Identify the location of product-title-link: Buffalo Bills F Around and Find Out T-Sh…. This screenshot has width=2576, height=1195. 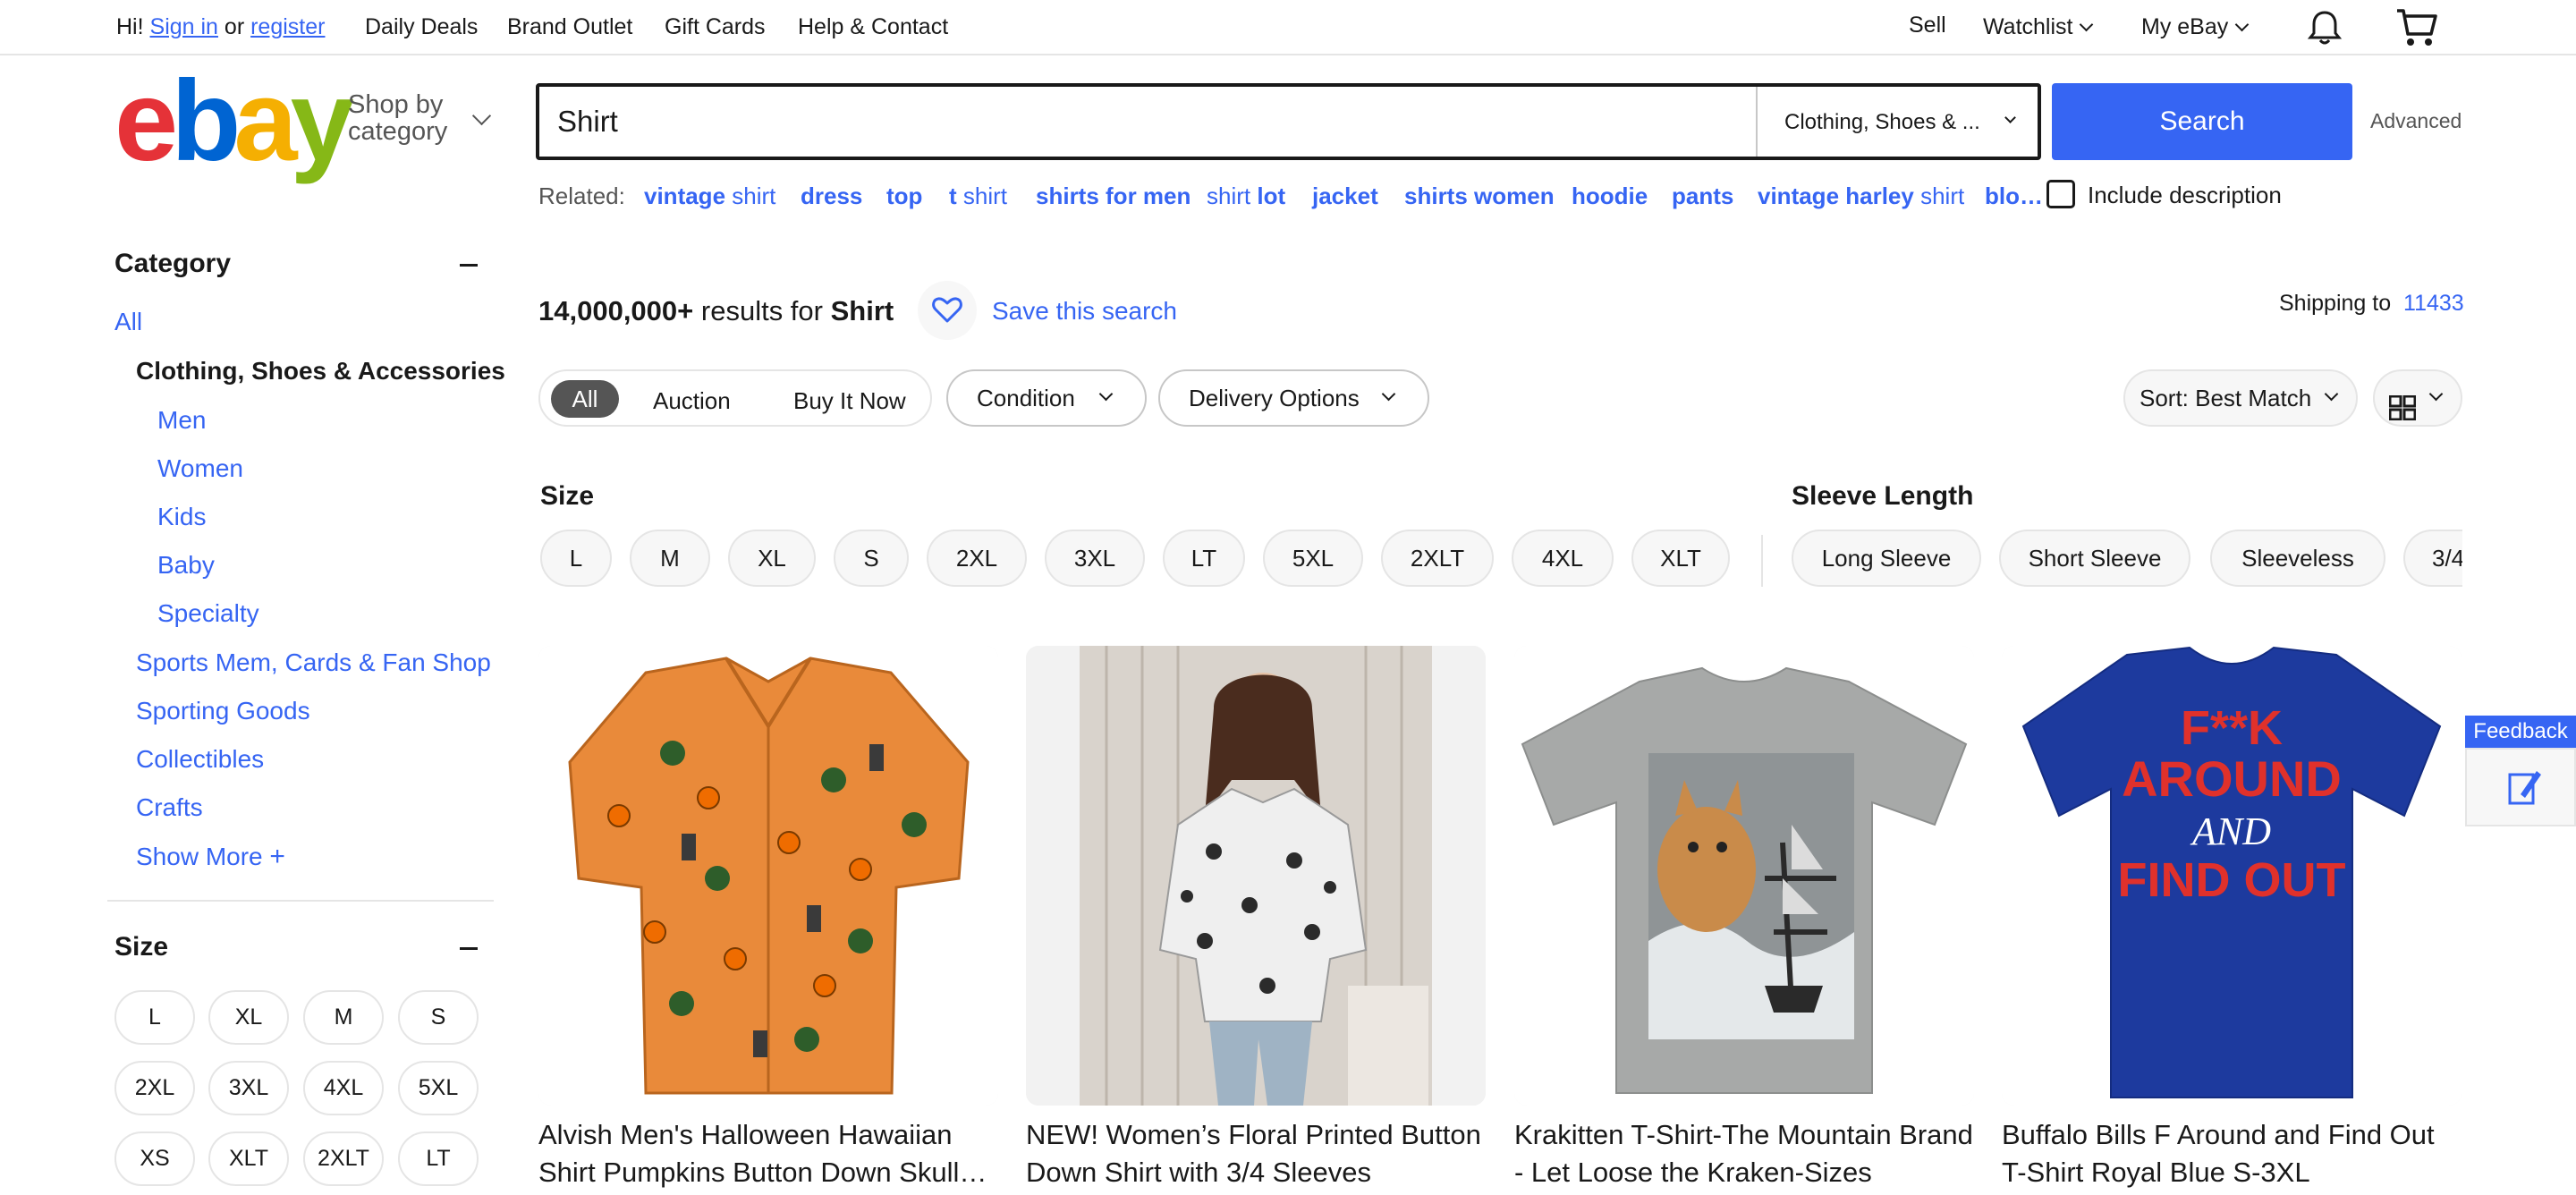
(2232, 1155).